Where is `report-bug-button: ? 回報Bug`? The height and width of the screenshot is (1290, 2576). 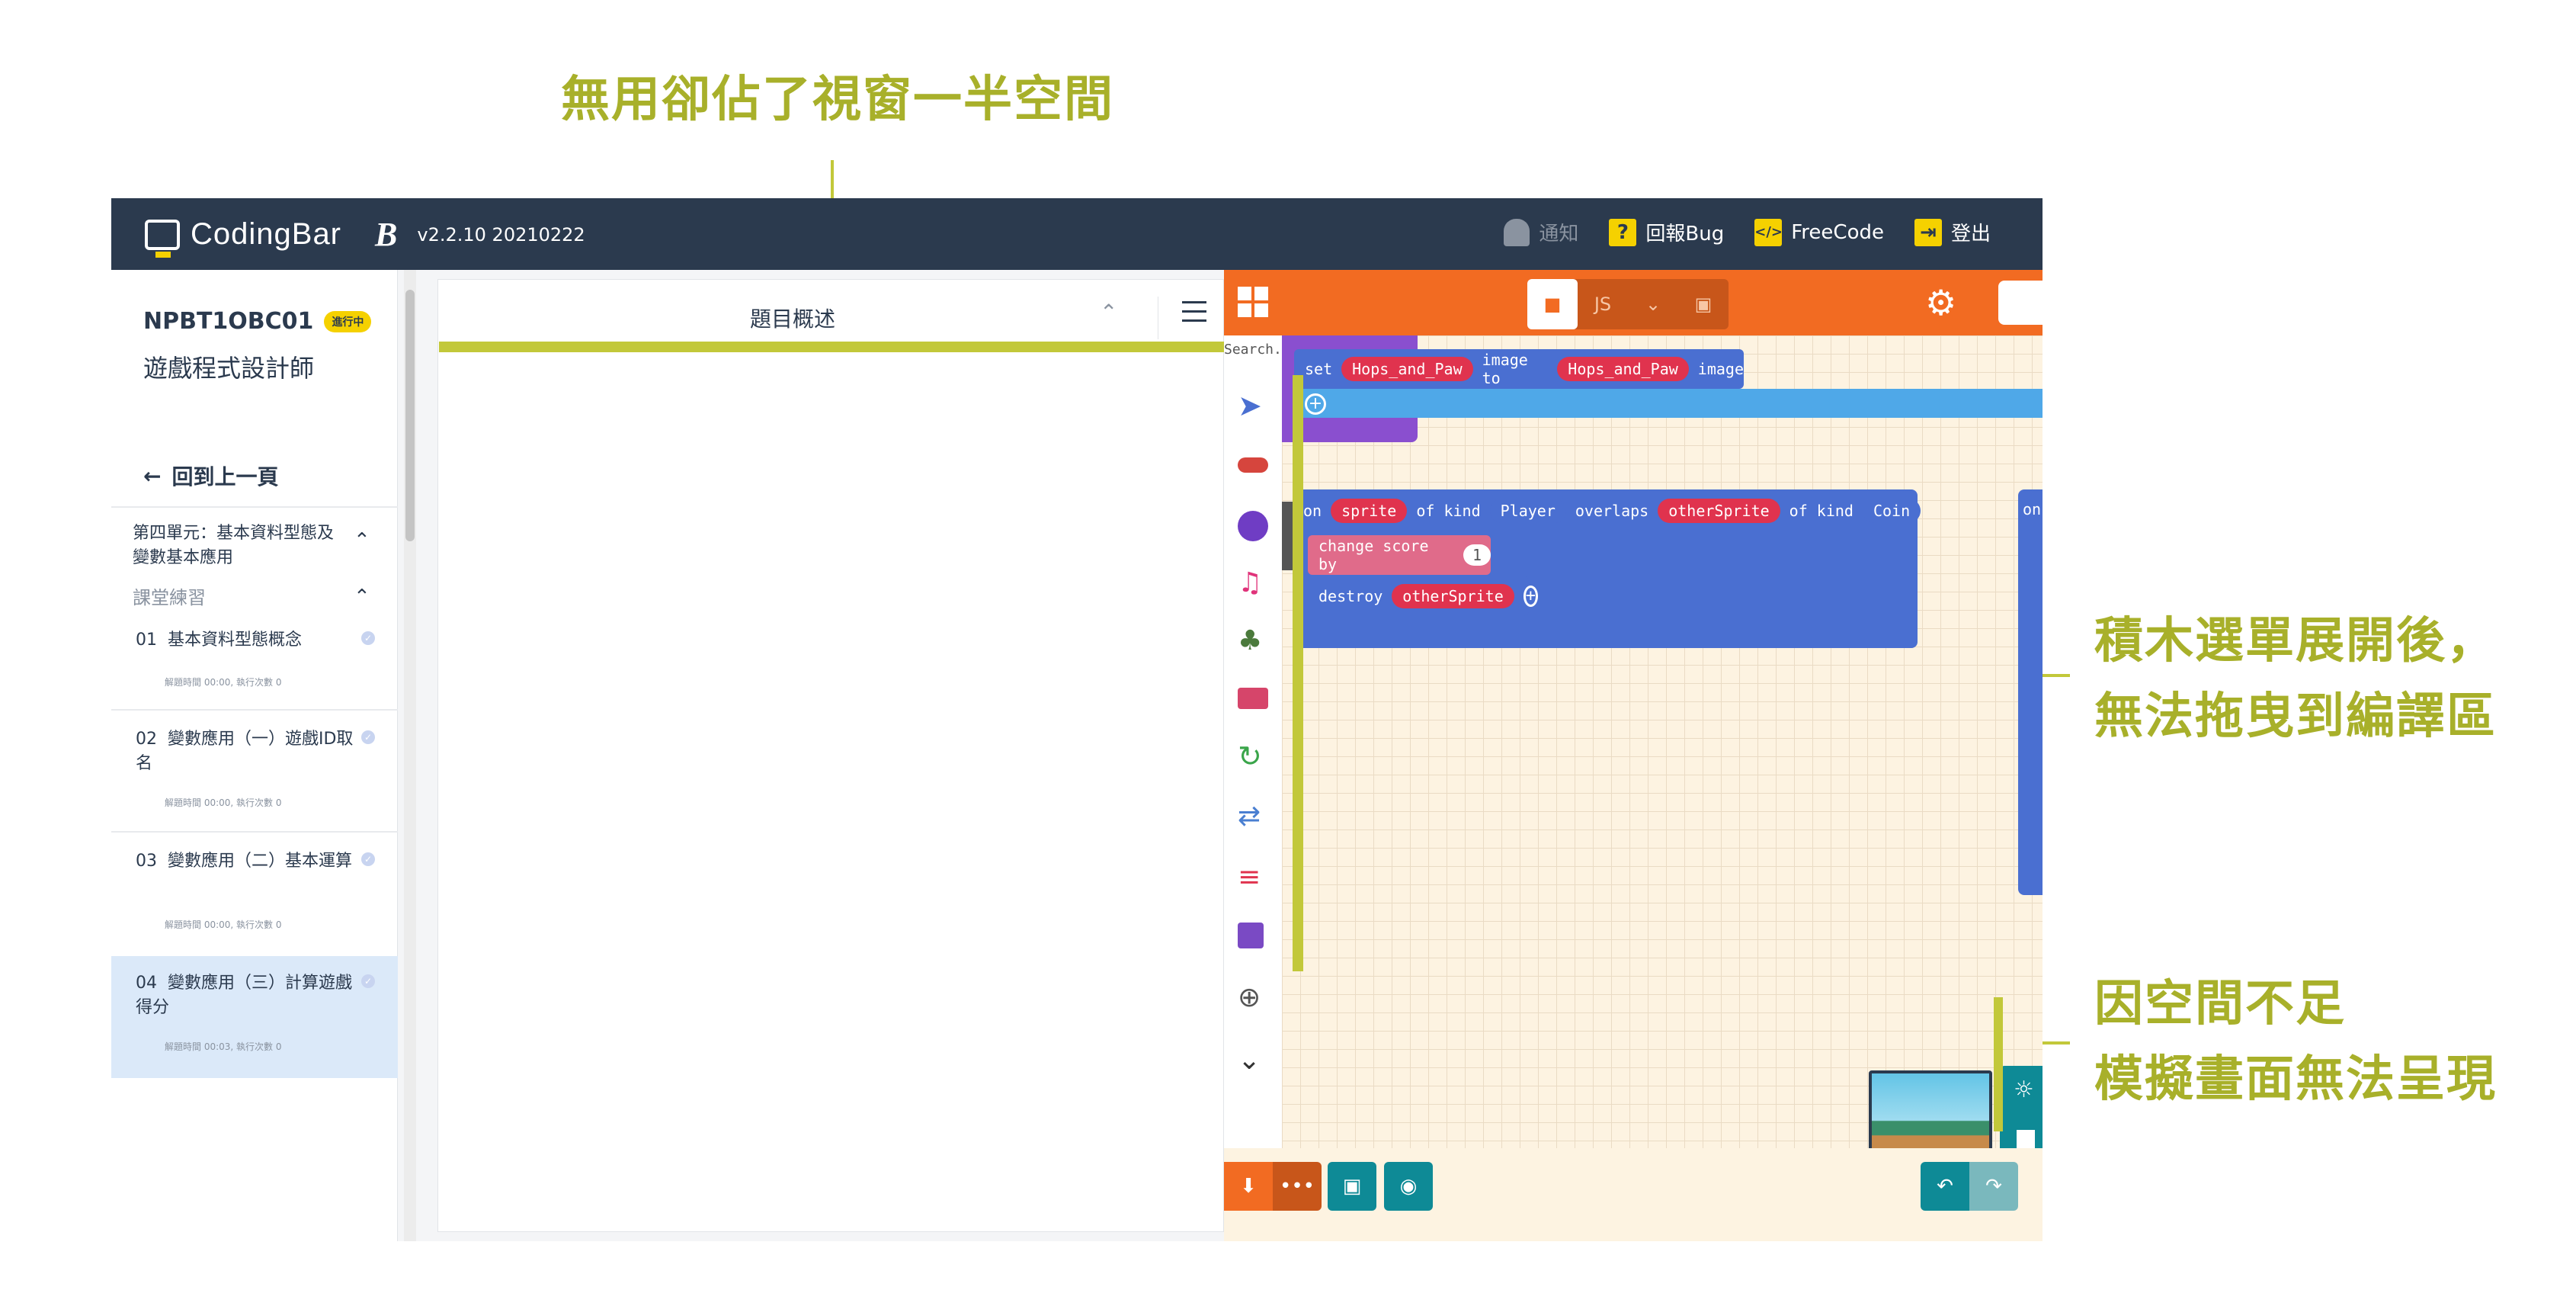 report-bug-button: ? 回報Bug is located at coordinates (1666, 232).